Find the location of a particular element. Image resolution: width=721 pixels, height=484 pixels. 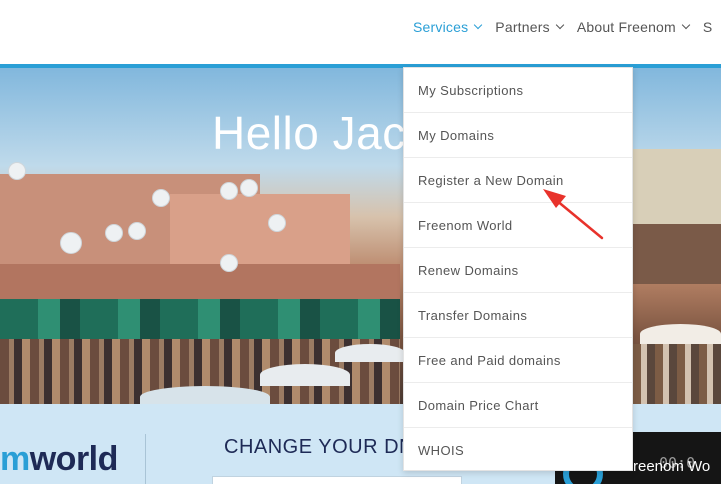

menu-item-domain-price-chart: Domain Price Chart is located at coordinates (518, 405).